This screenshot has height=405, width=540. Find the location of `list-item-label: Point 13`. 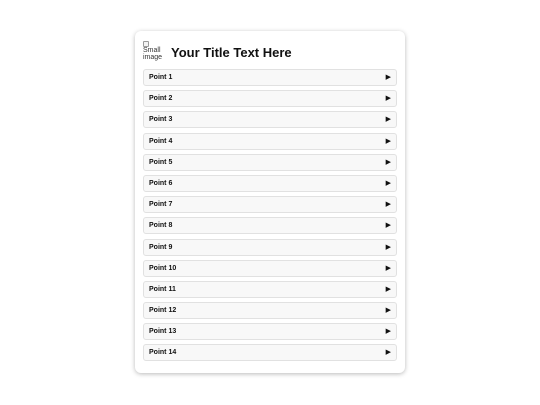

list-item-label: Point 13 is located at coordinates (163, 332).